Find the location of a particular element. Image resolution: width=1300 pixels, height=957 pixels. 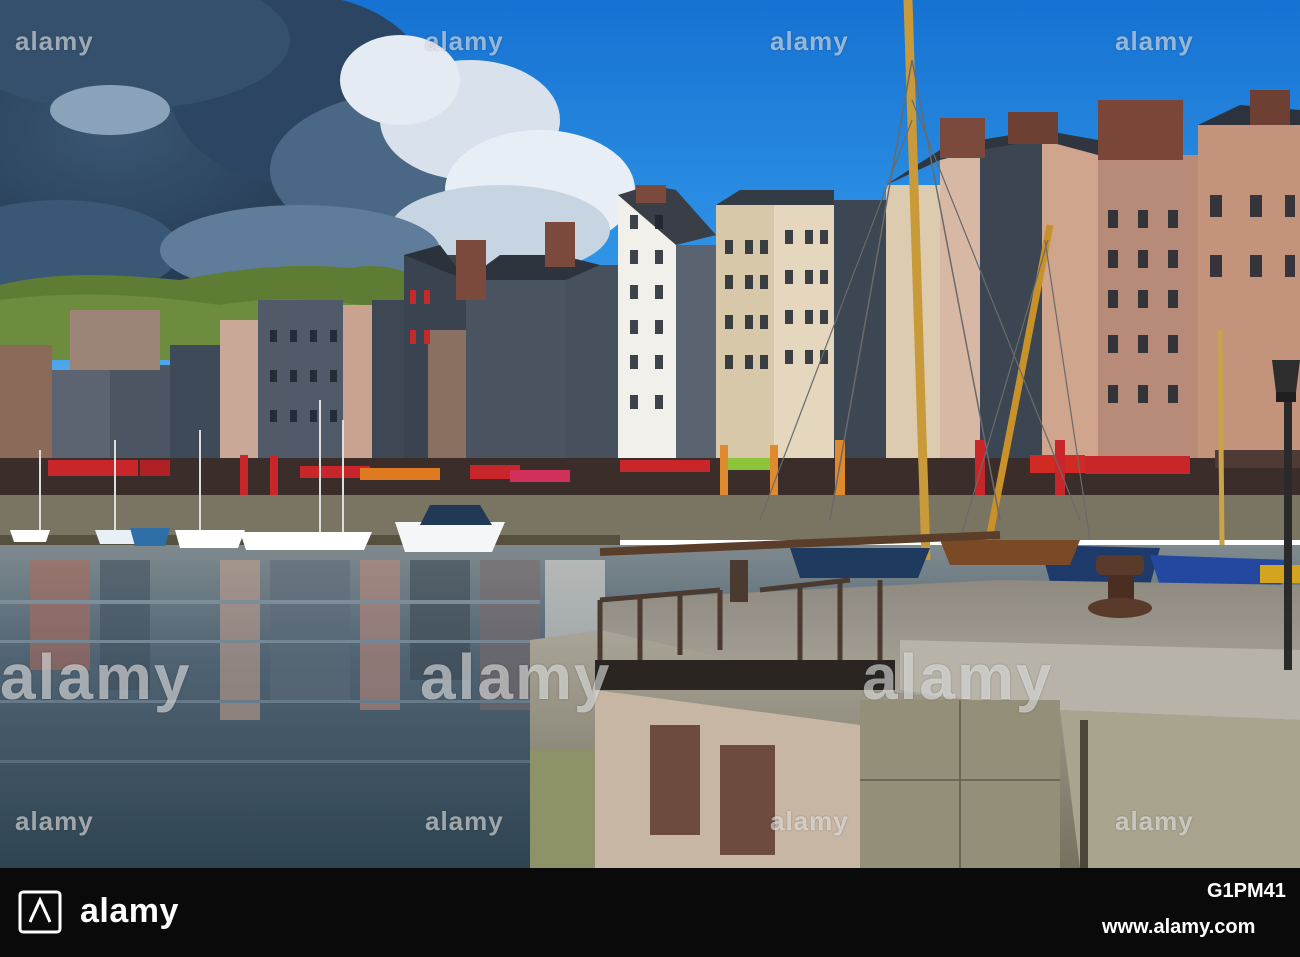

alamy-wordmark: alamy is located at coordinates (129, 911).